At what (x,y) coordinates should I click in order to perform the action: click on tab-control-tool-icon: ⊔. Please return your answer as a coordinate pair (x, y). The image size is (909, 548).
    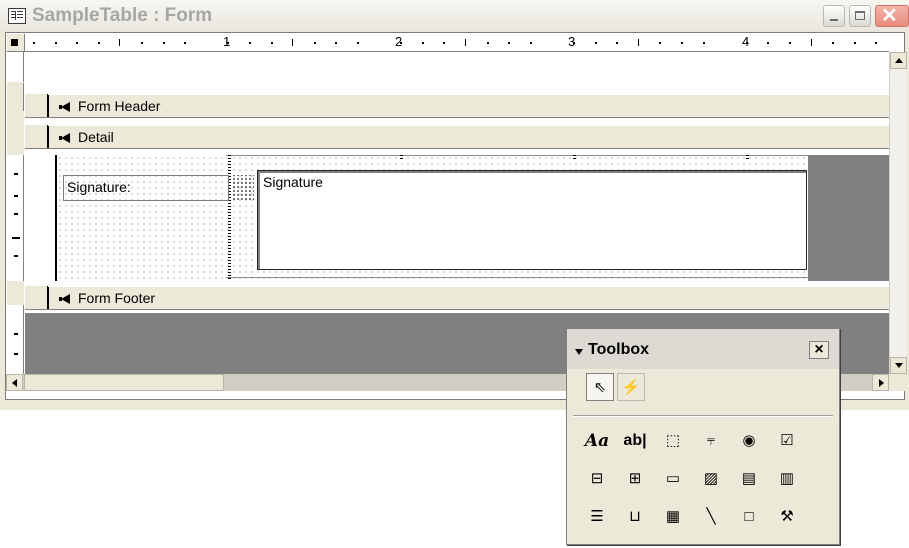
    Looking at the image, I should click on (635, 516).